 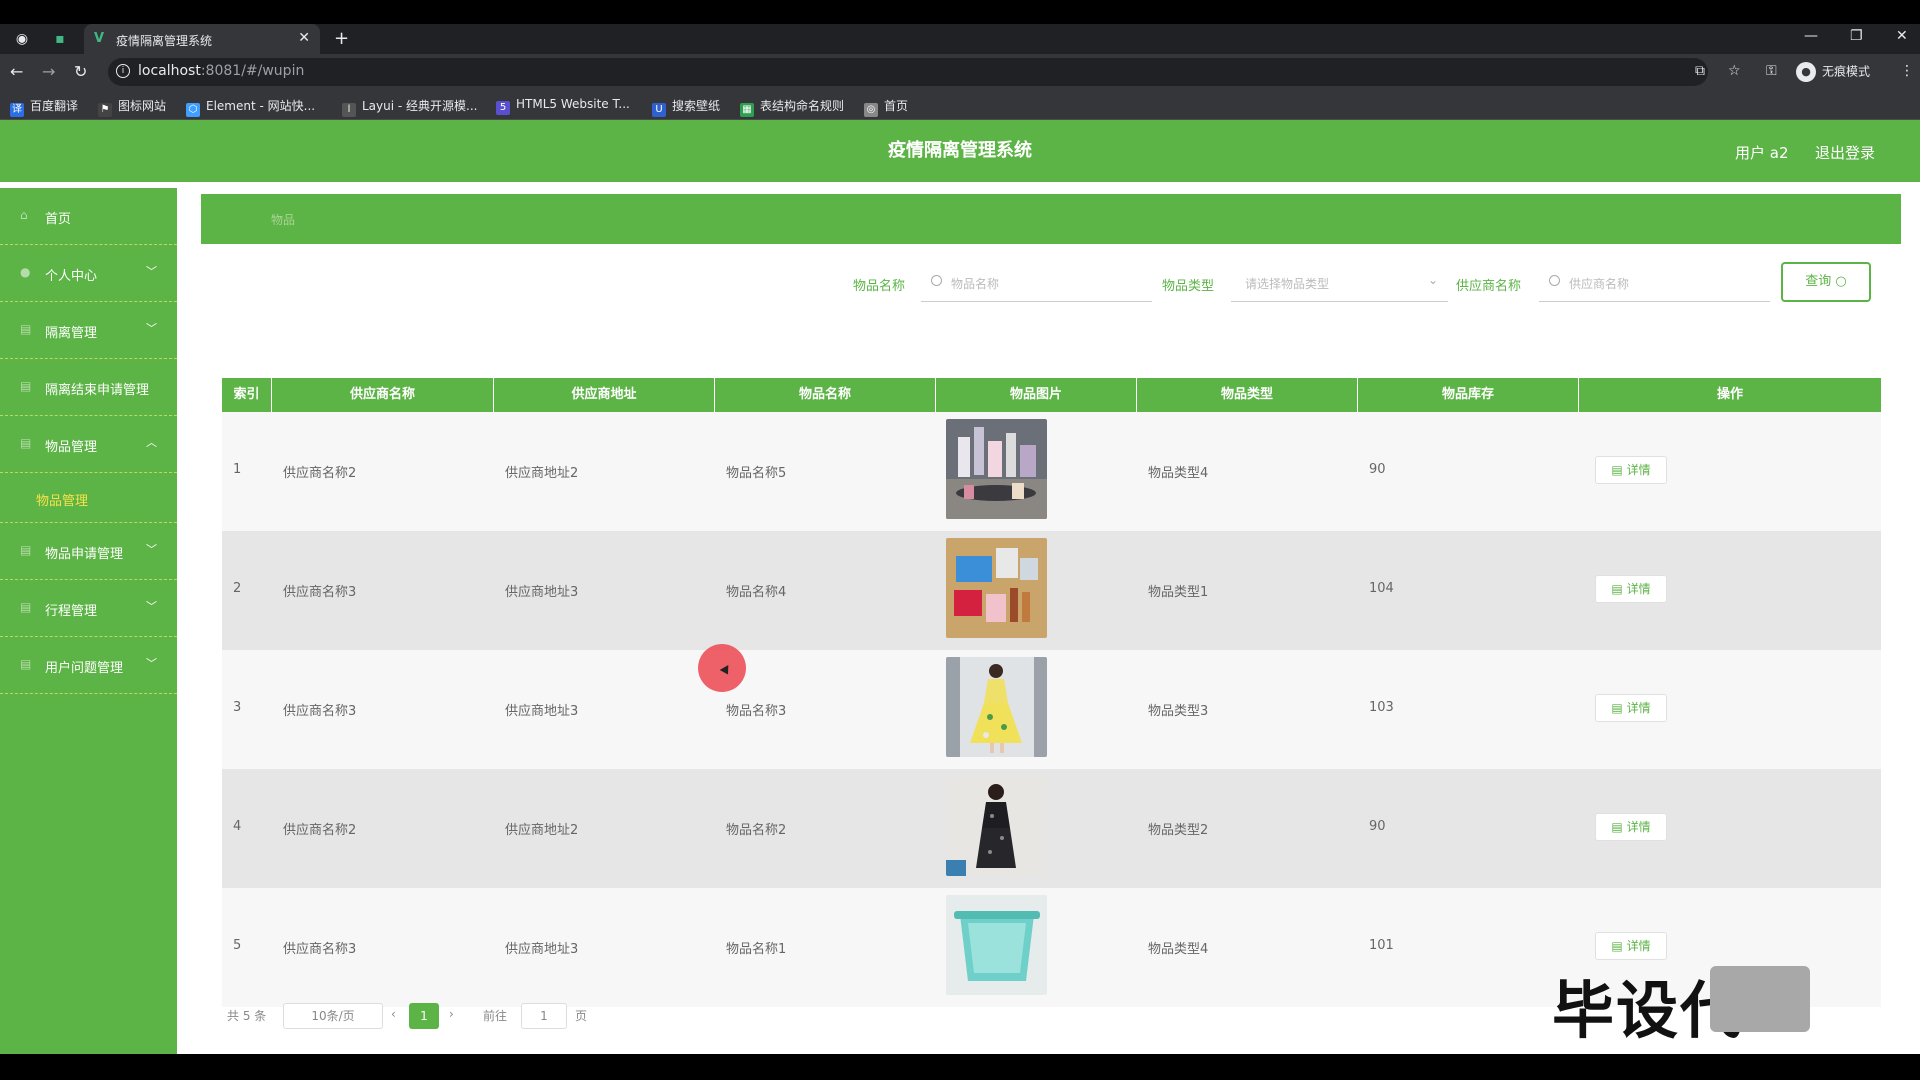 What do you see at coordinates (48, 71) in the screenshot?
I see `forward-icon: →` at bounding box center [48, 71].